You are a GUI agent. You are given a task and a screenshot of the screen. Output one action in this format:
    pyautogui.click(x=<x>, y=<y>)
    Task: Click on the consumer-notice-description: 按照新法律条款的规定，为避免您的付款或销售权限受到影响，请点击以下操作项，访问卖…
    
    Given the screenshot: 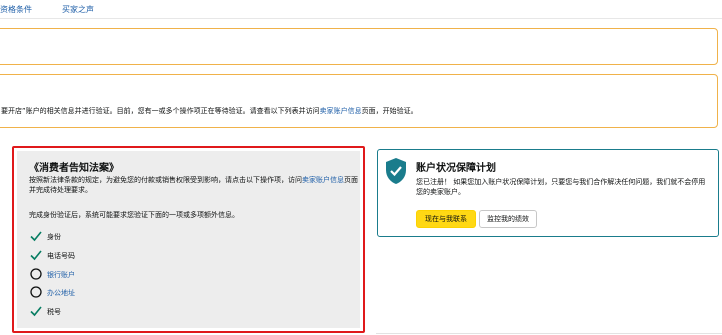 What is the action you would take?
    pyautogui.click(x=193, y=185)
    